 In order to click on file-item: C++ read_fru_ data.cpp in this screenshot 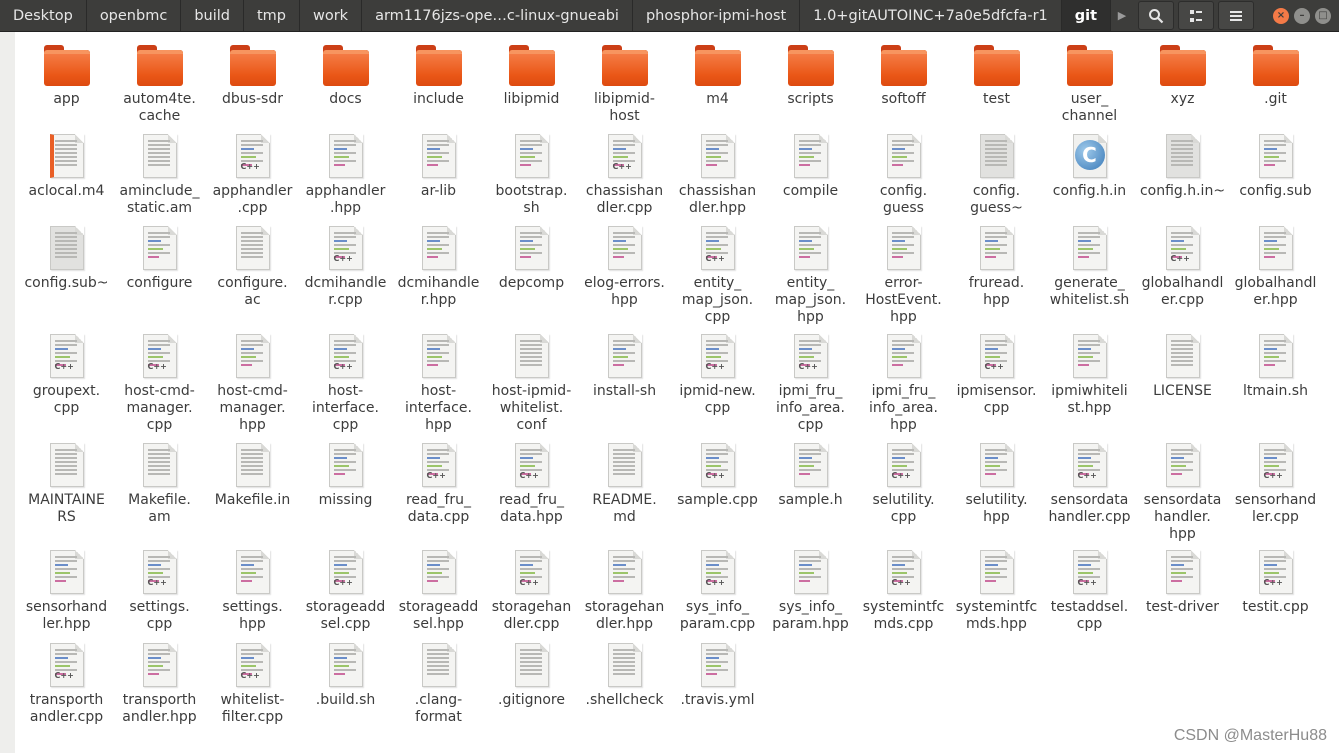, I will do `click(438, 494)`.